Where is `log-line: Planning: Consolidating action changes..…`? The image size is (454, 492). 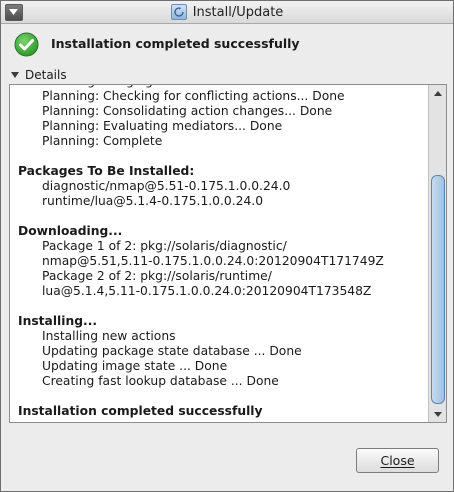
log-line: Planning: Consolidating action changes..… is located at coordinates (187, 111).